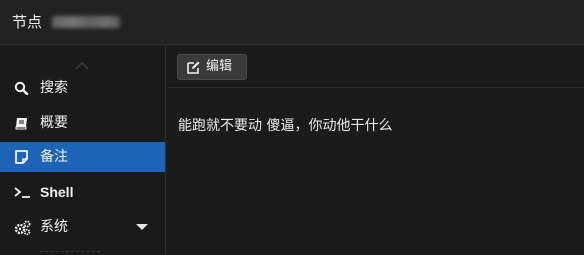 The image size is (584, 255). Describe the element at coordinates (22, 157) in the screenshot. I see `note-icon` at that location.